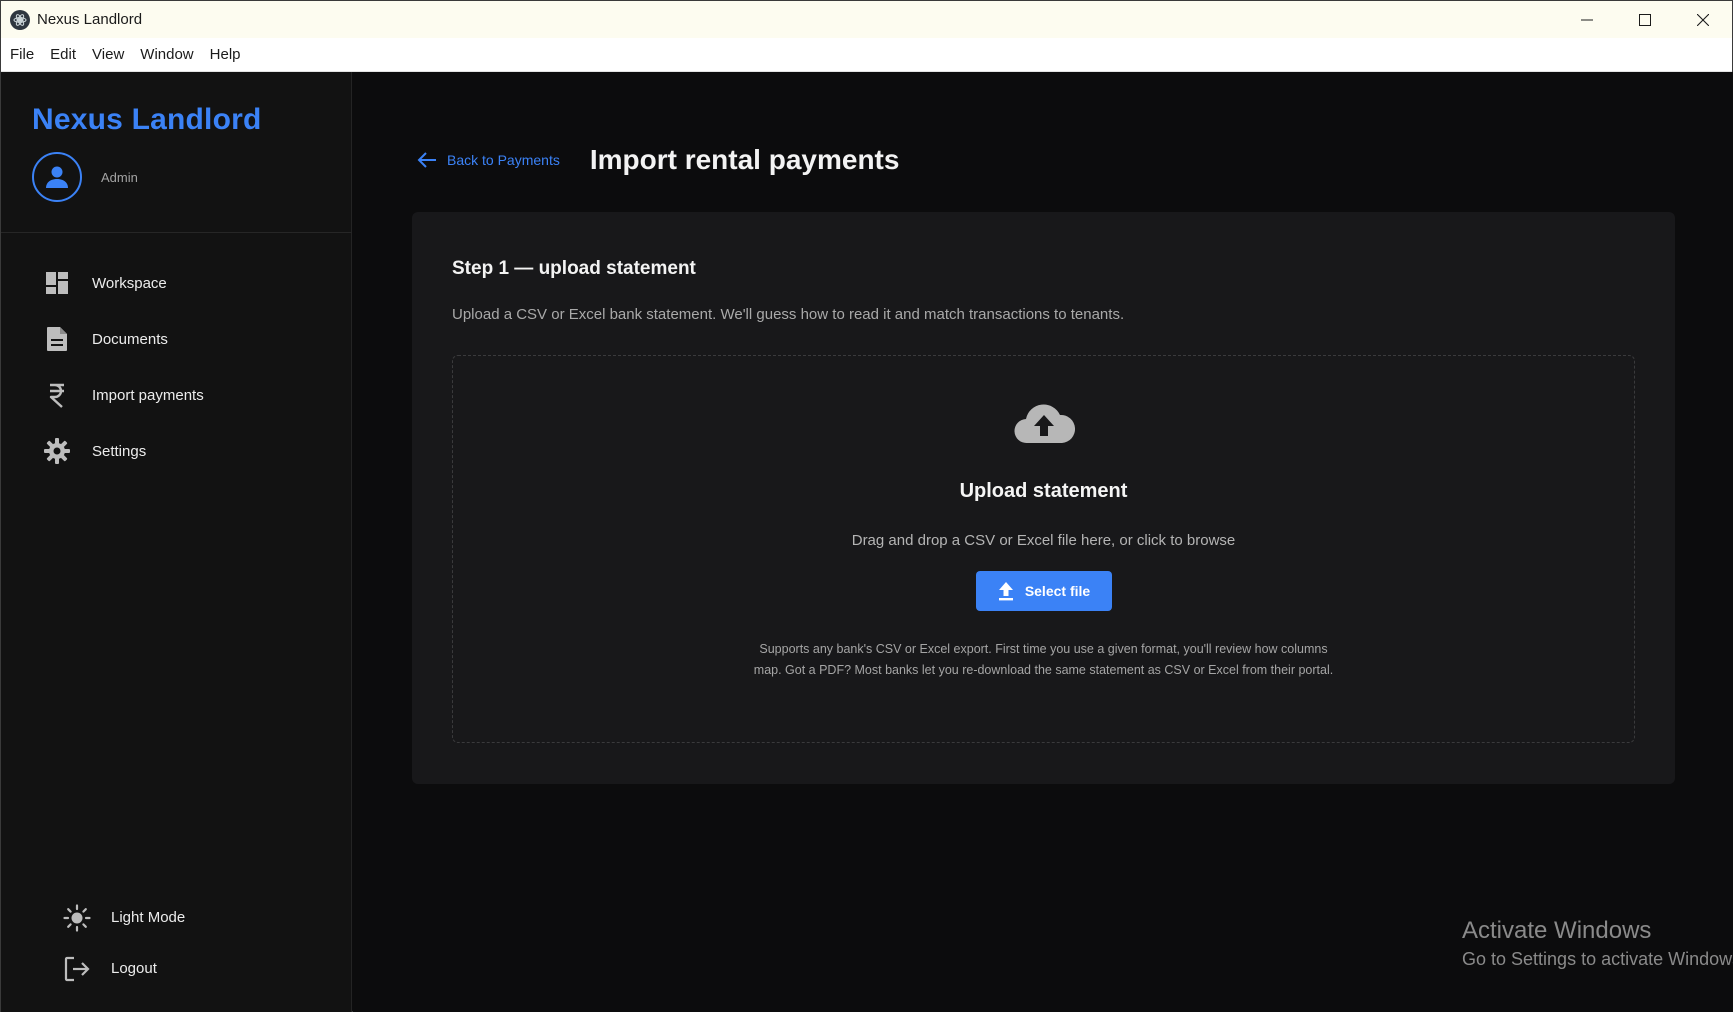 Image resolution: width=1733 pixels, height=1012 pixels. Describe the element at coordinates (129, 283) in the screenshot. I see `sidebar-item-label: Workspace` at that location.